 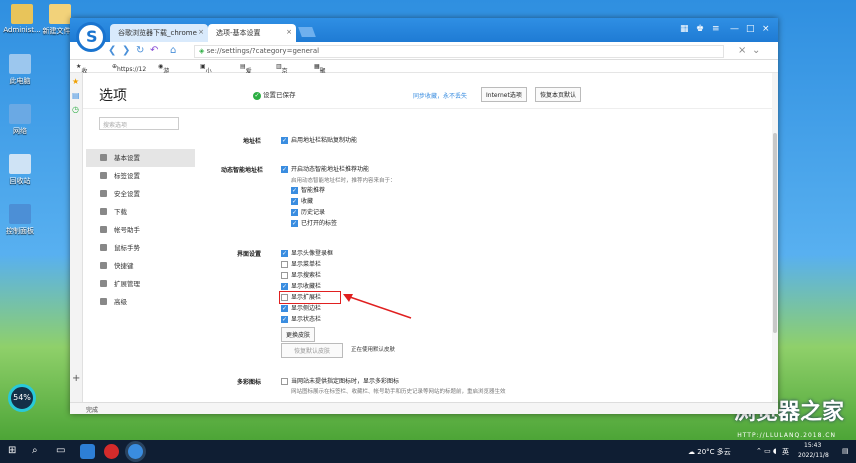 I want to click on chevron-down-icon: ⌄, so click(x=756, y=50).